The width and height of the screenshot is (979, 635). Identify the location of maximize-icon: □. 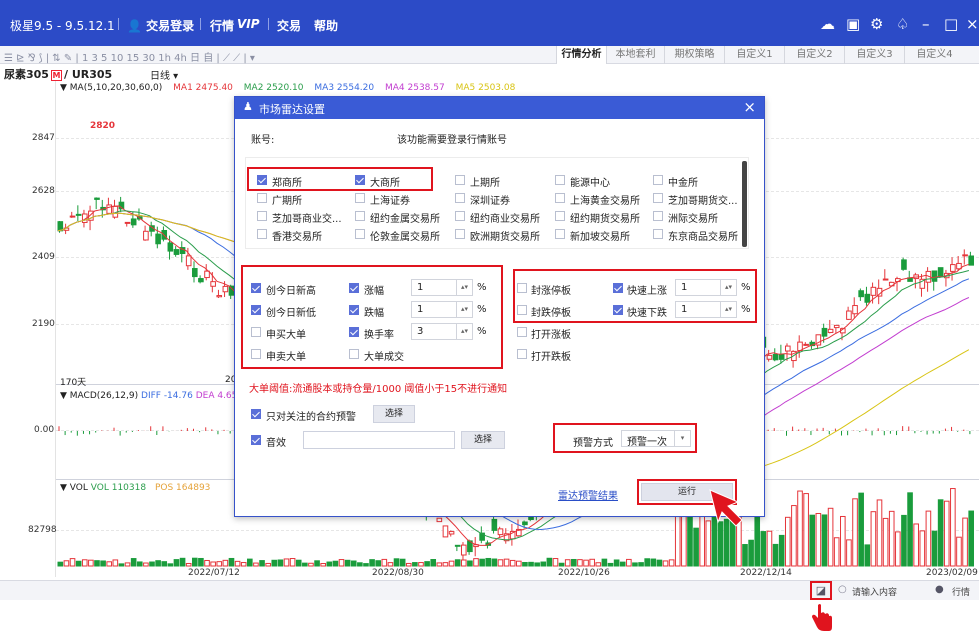
(951, 24).